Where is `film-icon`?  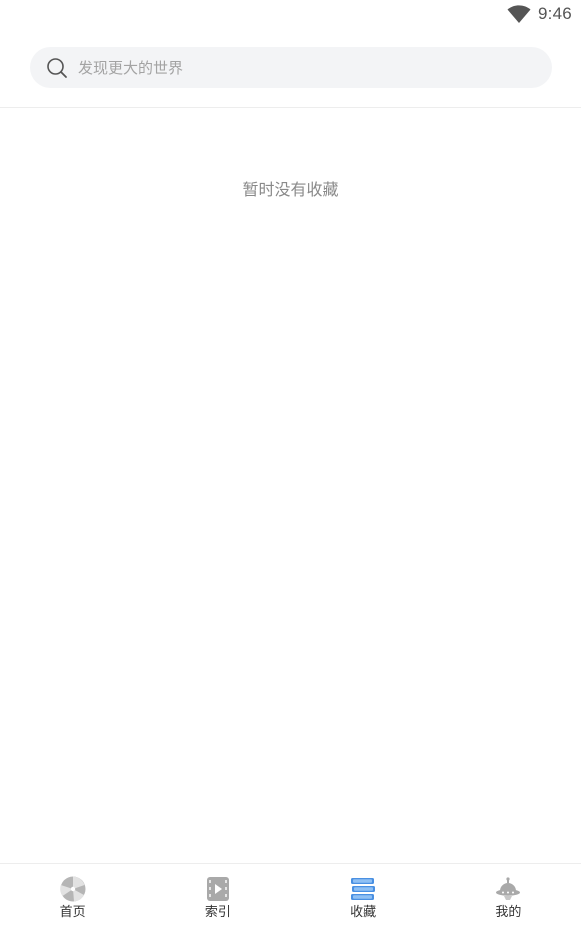
film-icon is located at coordinates (217, 889).